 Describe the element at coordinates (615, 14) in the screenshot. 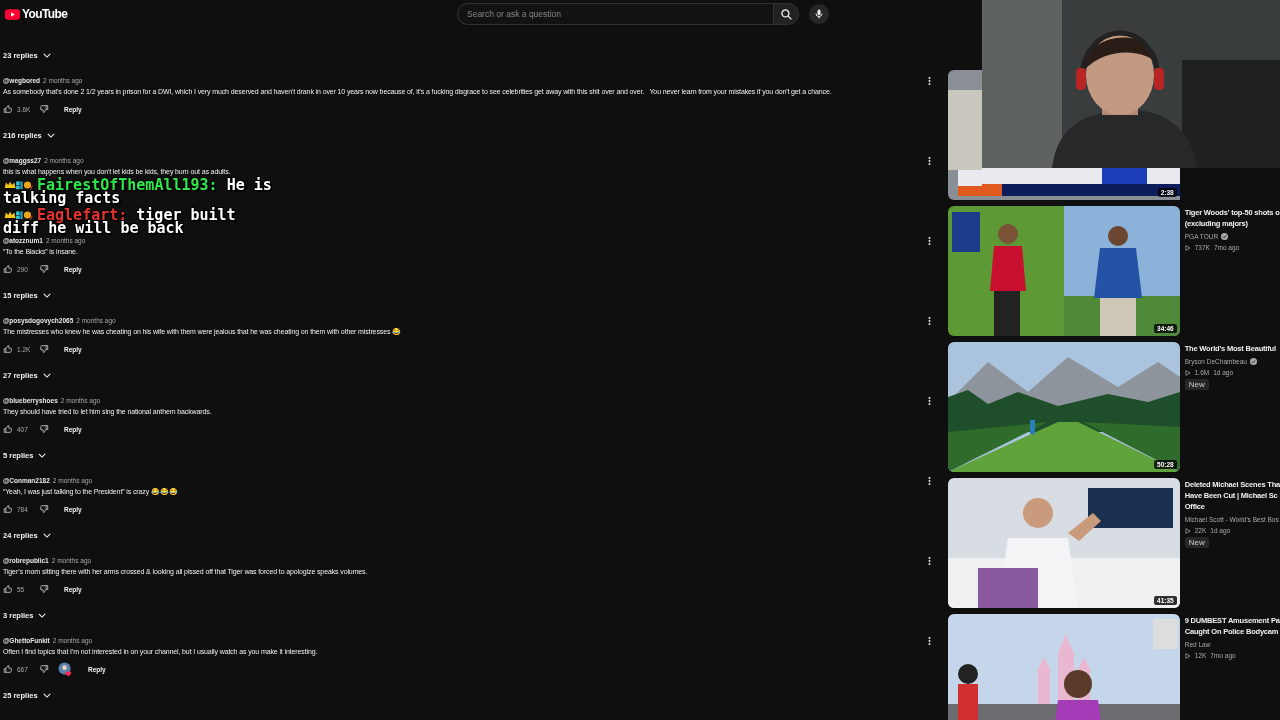

I see `search-field: Search or ask a question` at that location.